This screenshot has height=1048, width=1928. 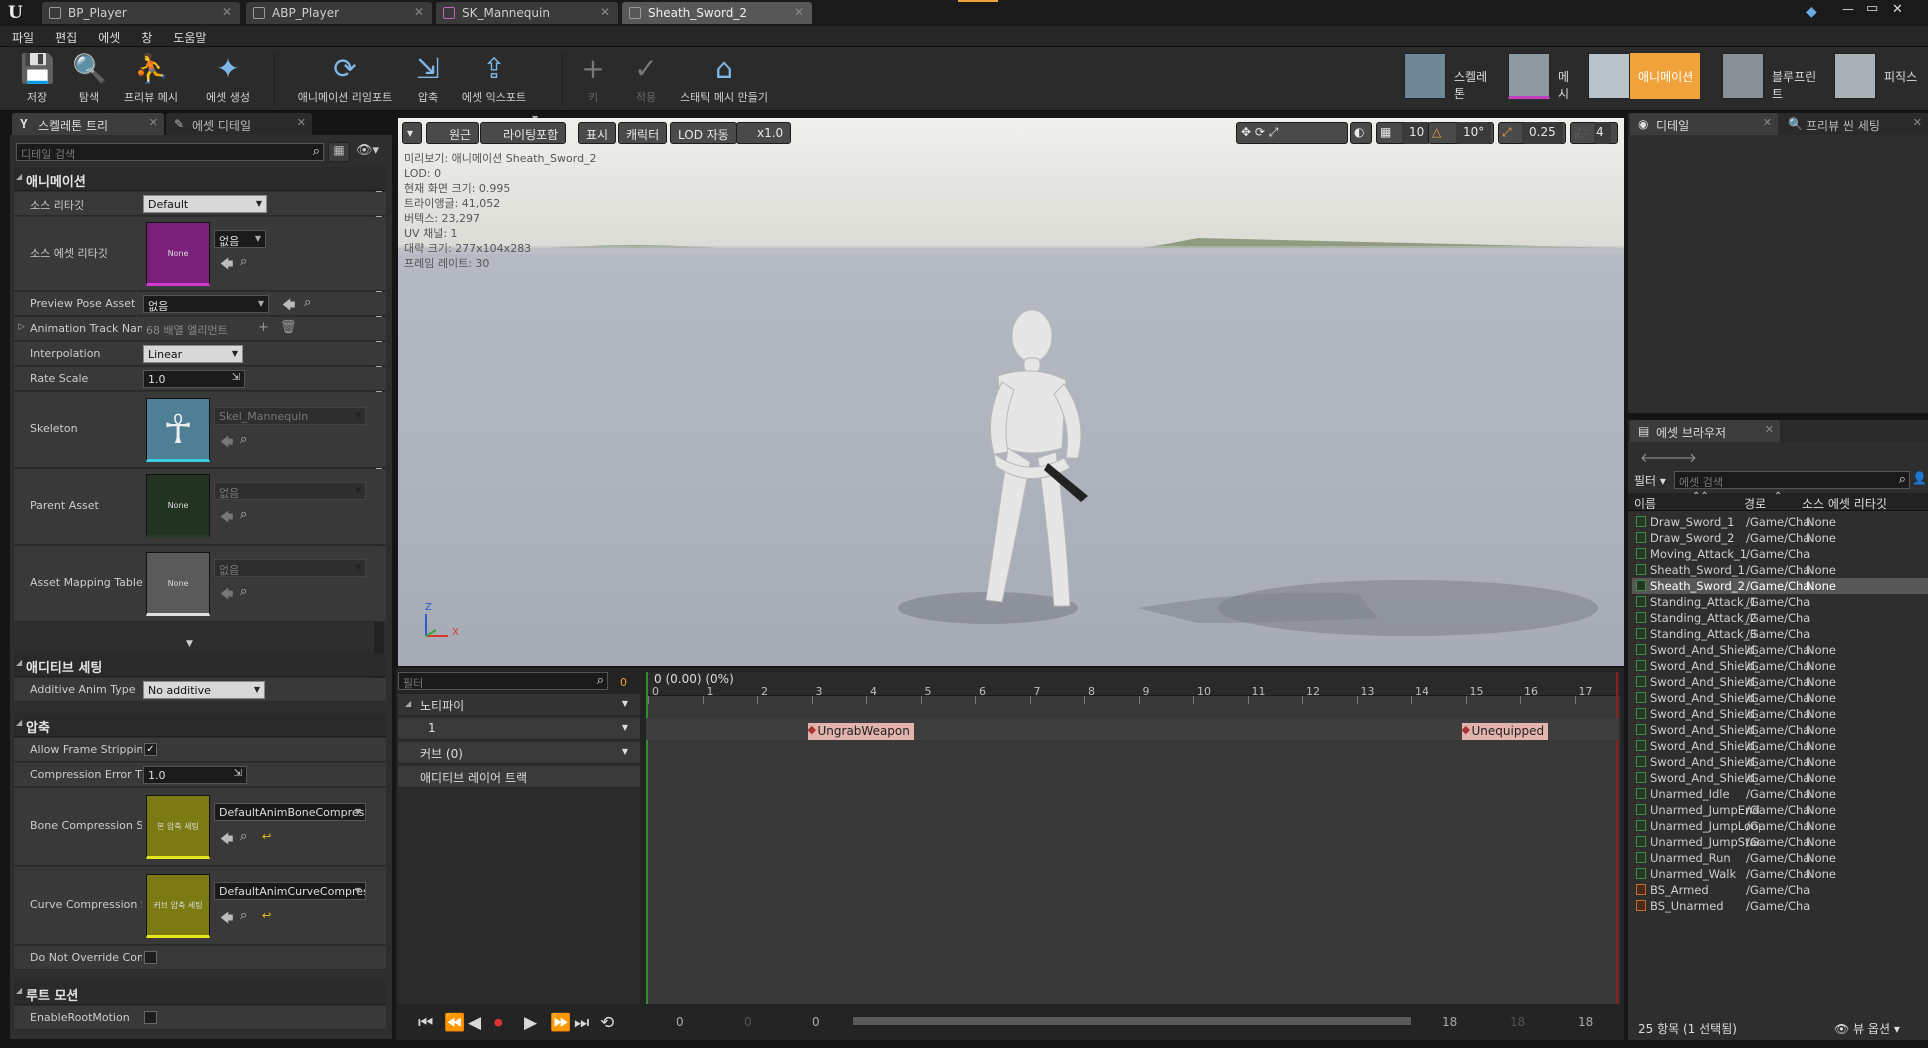 I want to click on asset-row: Unarmed_Walk/Game/Cha None, so click(x=1780, y=874).